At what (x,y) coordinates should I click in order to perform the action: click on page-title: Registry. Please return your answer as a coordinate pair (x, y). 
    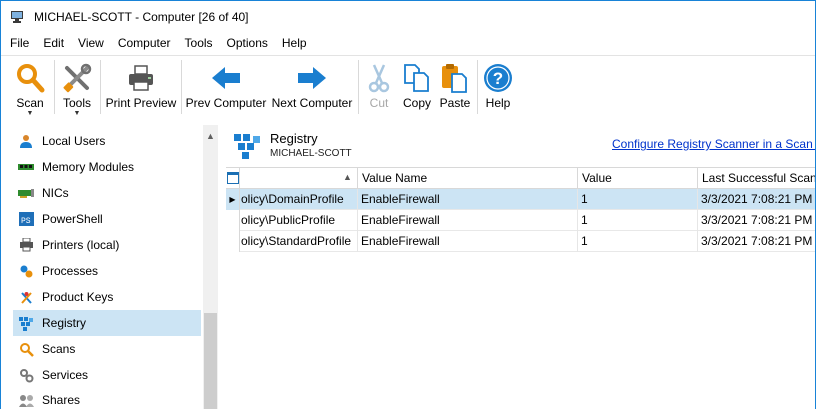
    Looking at the image, I should click on (294, 138).